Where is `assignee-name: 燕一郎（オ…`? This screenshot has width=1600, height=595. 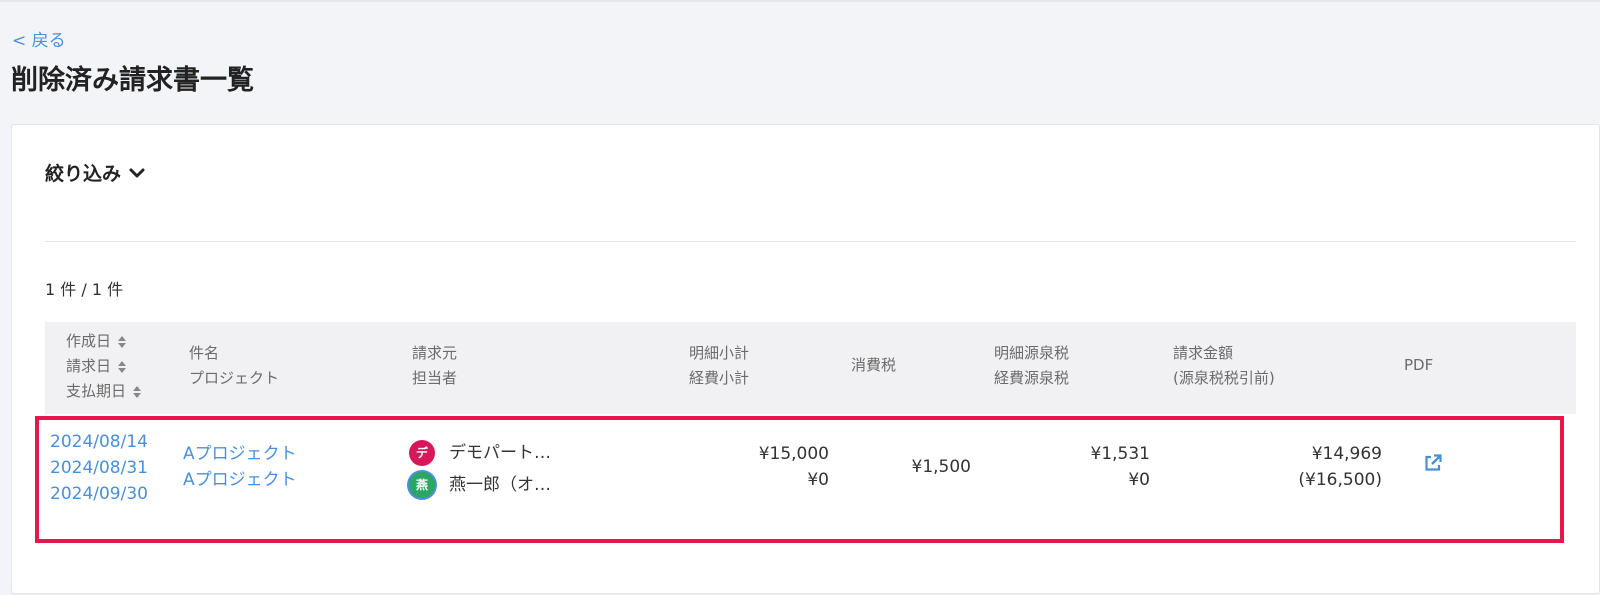 assignee-name: 燕一郎（オ… is located at coordinates (500, 485).